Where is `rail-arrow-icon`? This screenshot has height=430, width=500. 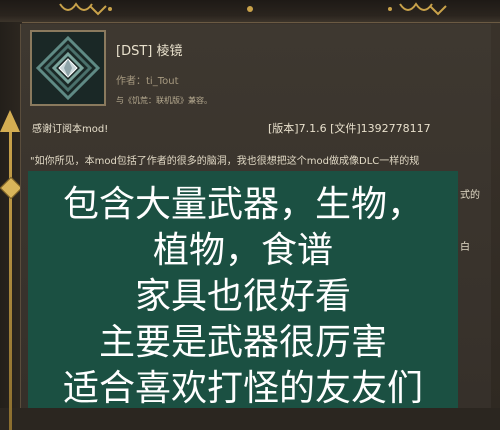
rail-arrow-icon is located at coordinates (10, 121).